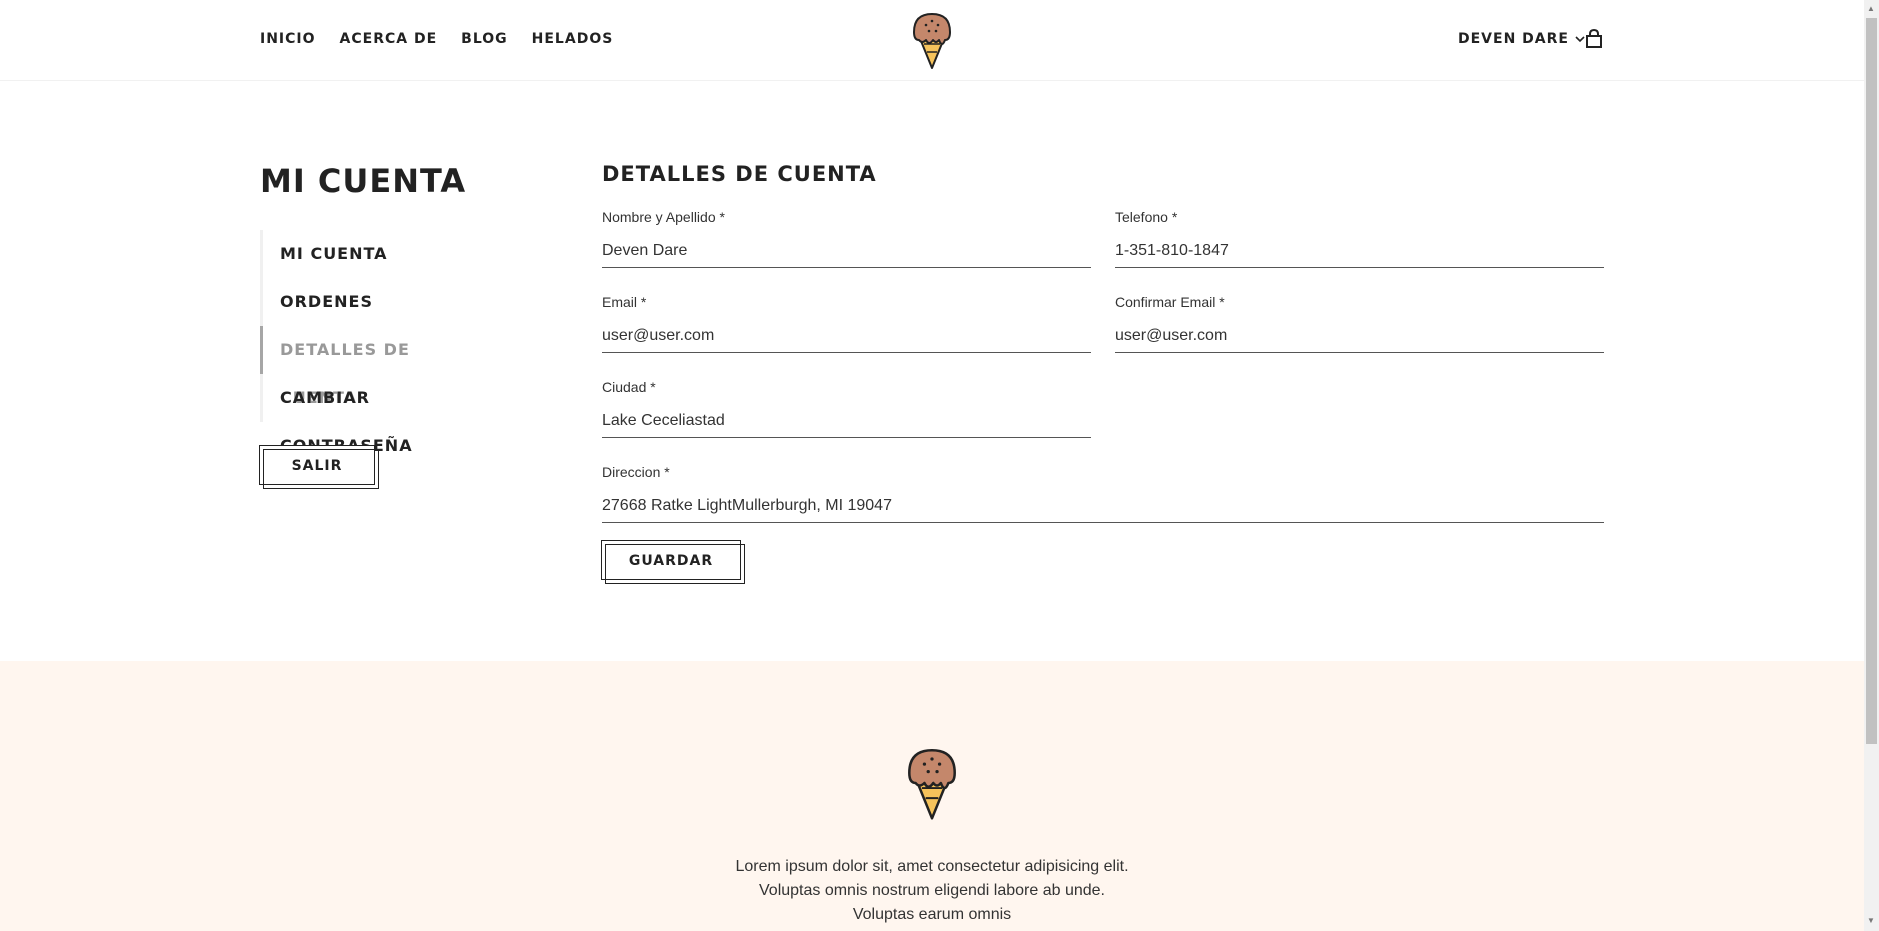 Image resolution: width=1879 pixels, height=931 pixels. Describe the element at coordinates (1871, 920) in the screenshot. I see `scroll-down-arrow-icon: ▼` at that location.